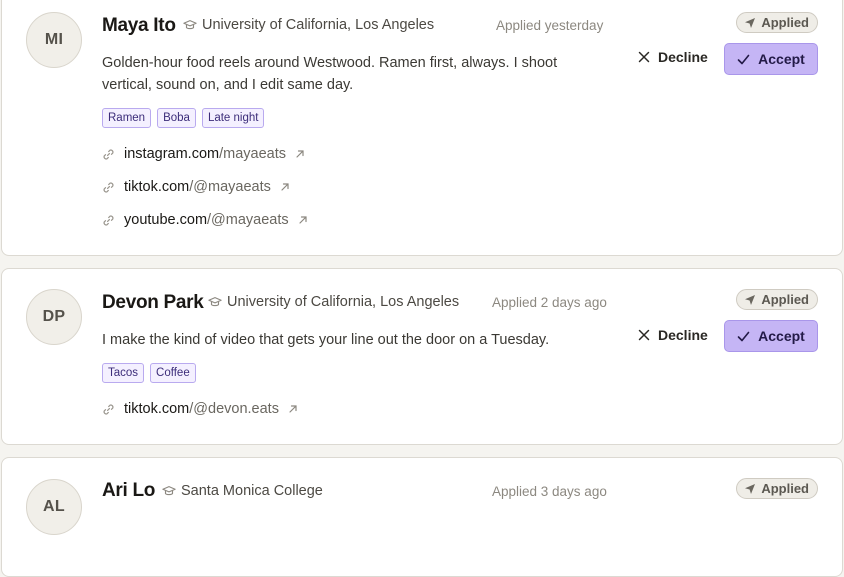 The image size is (844, 577). I want to click on applicant-name: Devon Park, so click(153, 302).